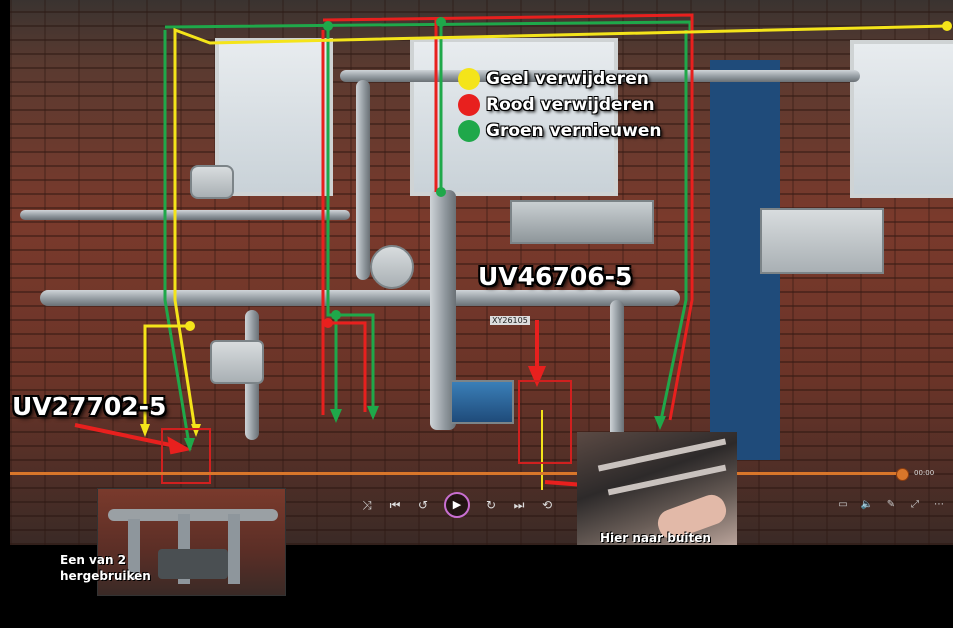 The image size is (953, 628). Describe the element at coordinates (105, 568) in the screenshot. I see `label-een-van-2: Een van 2 hergebruiken` at that location.